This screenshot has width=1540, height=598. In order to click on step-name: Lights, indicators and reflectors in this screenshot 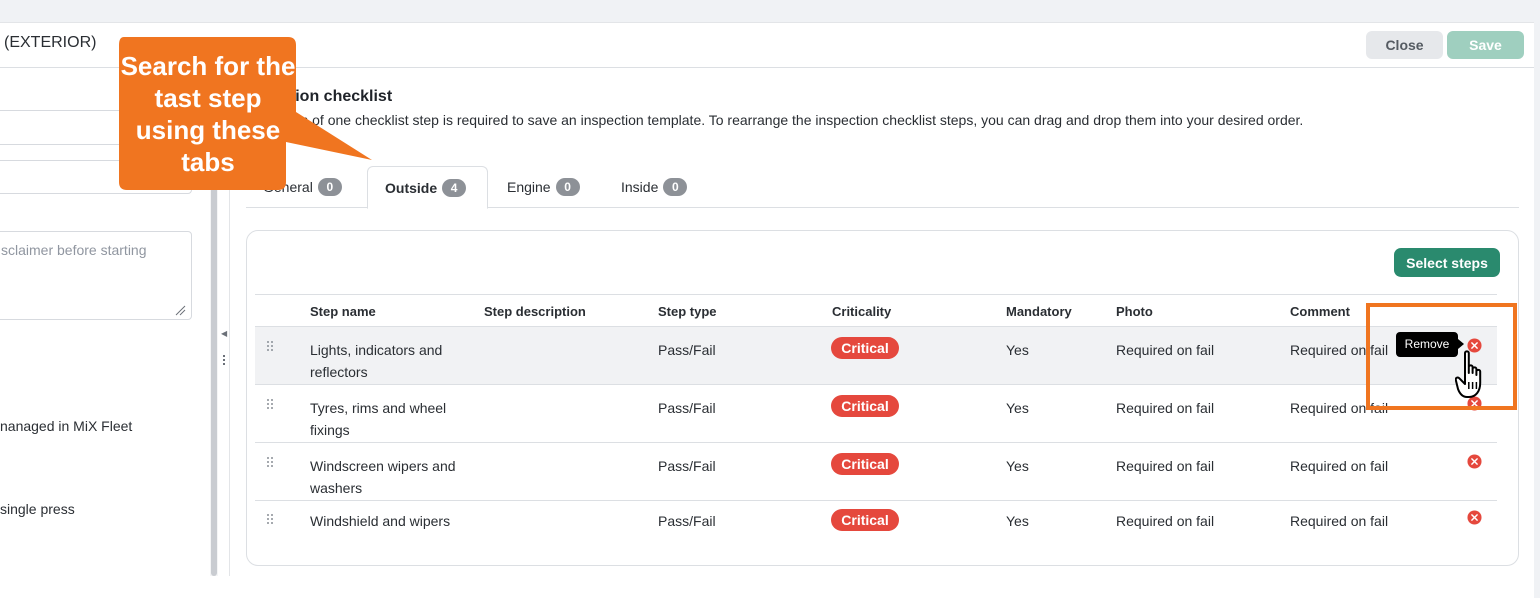, I will do `click(376, 361)`.